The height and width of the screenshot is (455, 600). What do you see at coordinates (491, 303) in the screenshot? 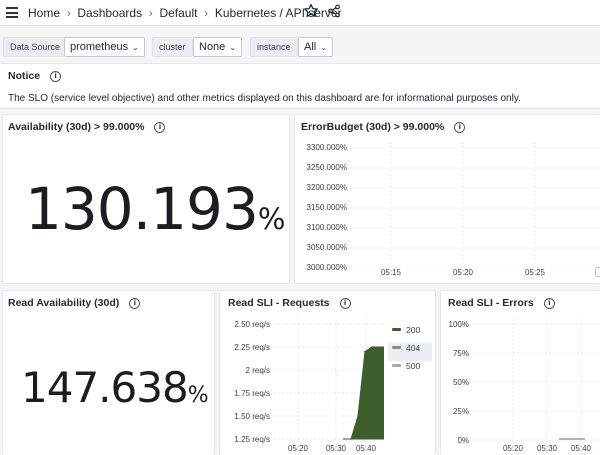
I see `read-errors-title-text: Read SLI - Errors` at bounding box center [491, 303].